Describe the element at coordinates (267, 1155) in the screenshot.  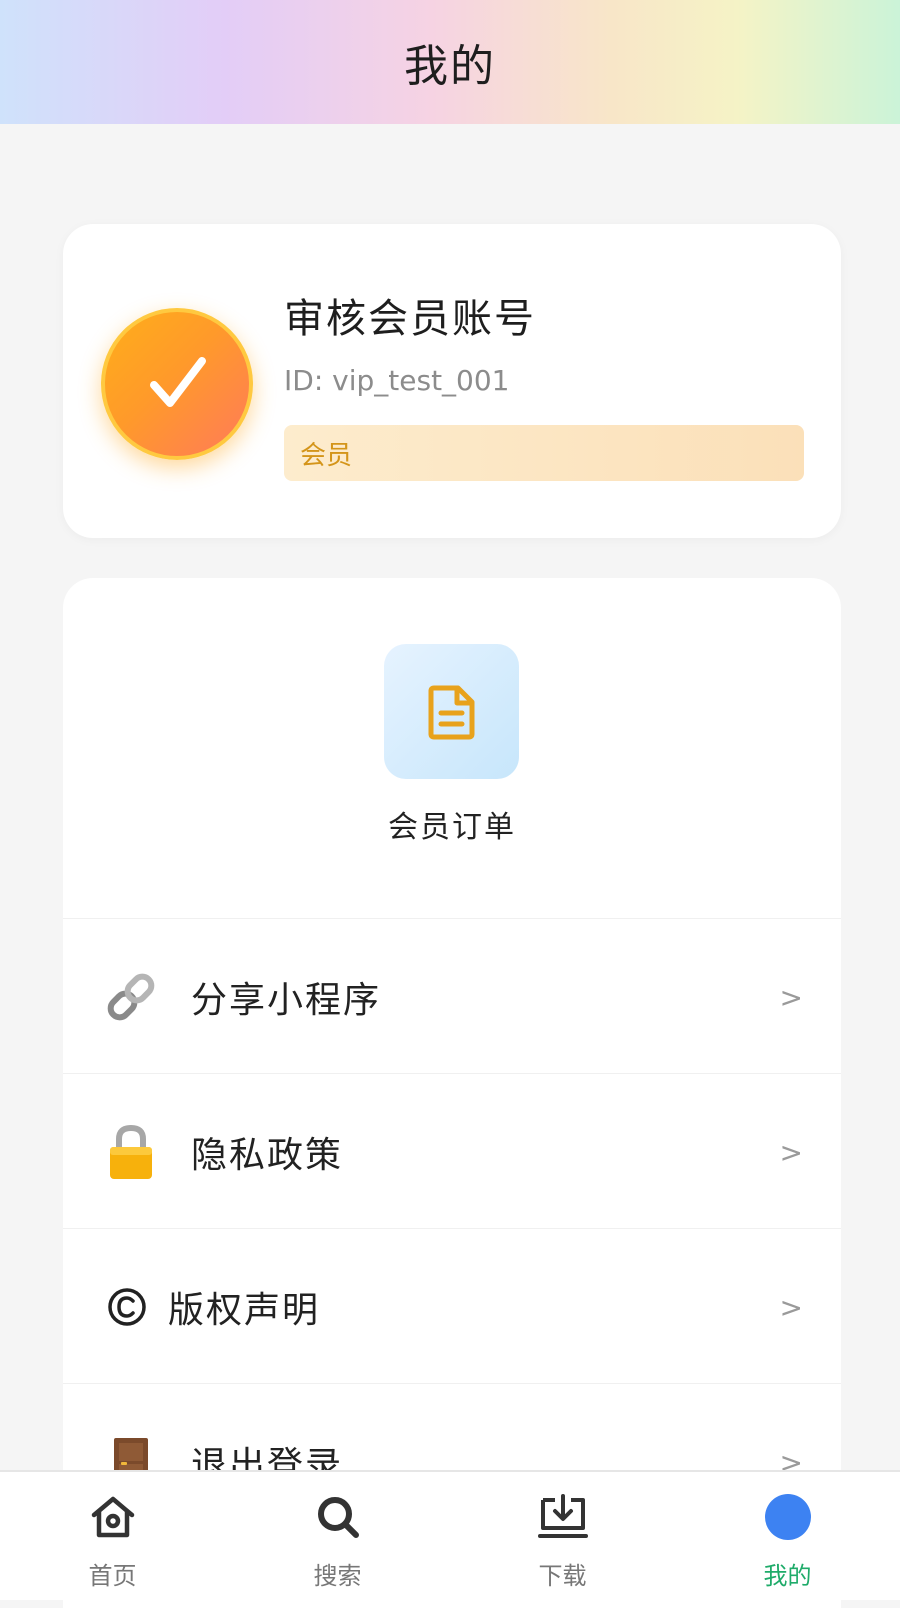
I see `menu-item-privacy-label: 隐私政策` at that location.